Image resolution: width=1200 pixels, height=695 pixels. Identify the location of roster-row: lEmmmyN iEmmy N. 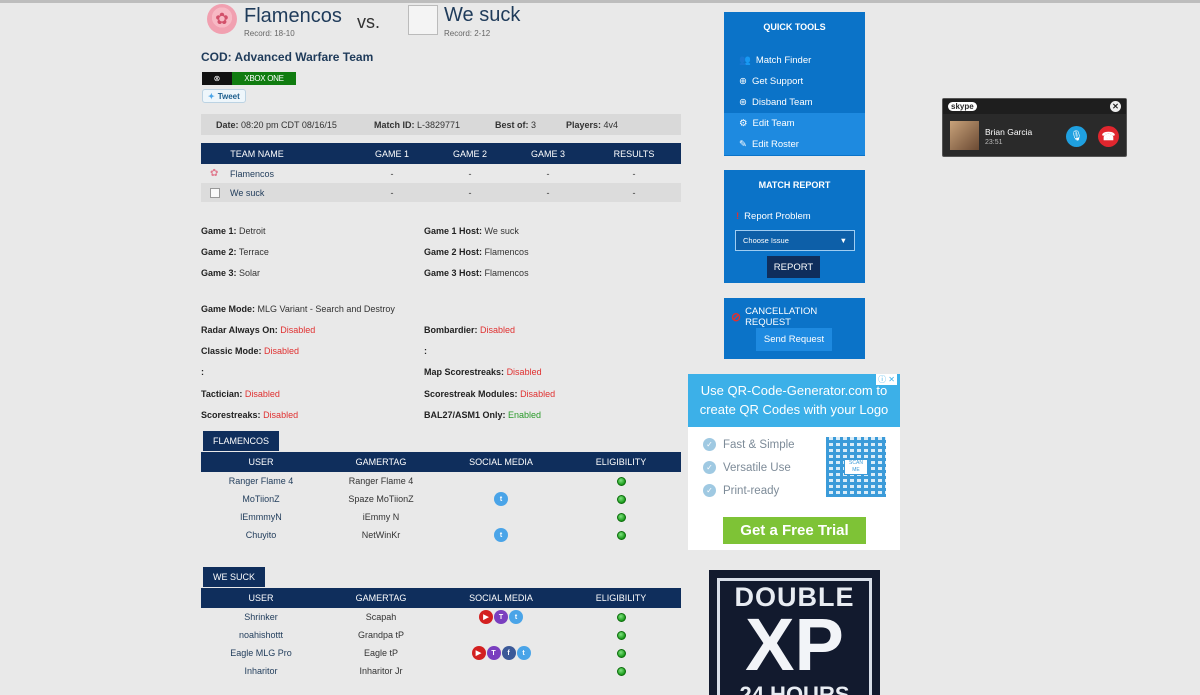
(441, 517).